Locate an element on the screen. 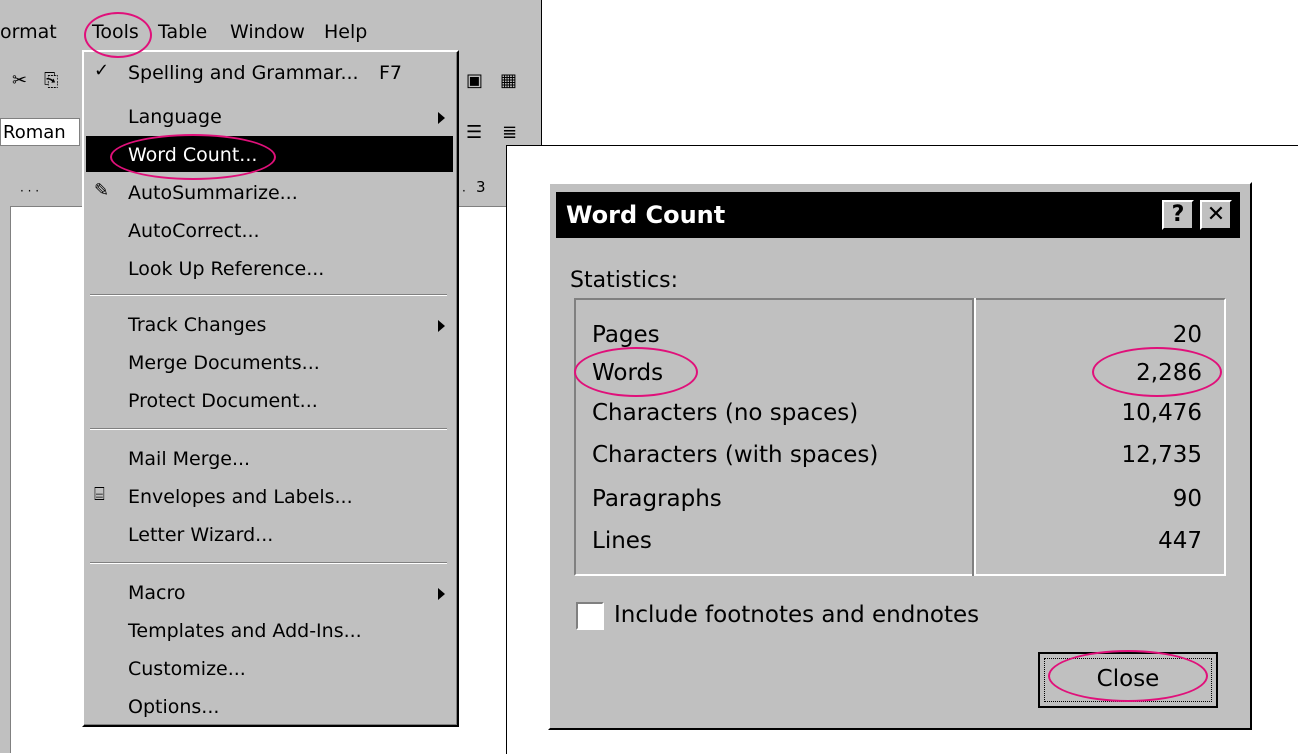 Image resolution: width=1298 pixels, height=754 pixels. include-footnotes-checkbox is located at coordinates (590, 616).